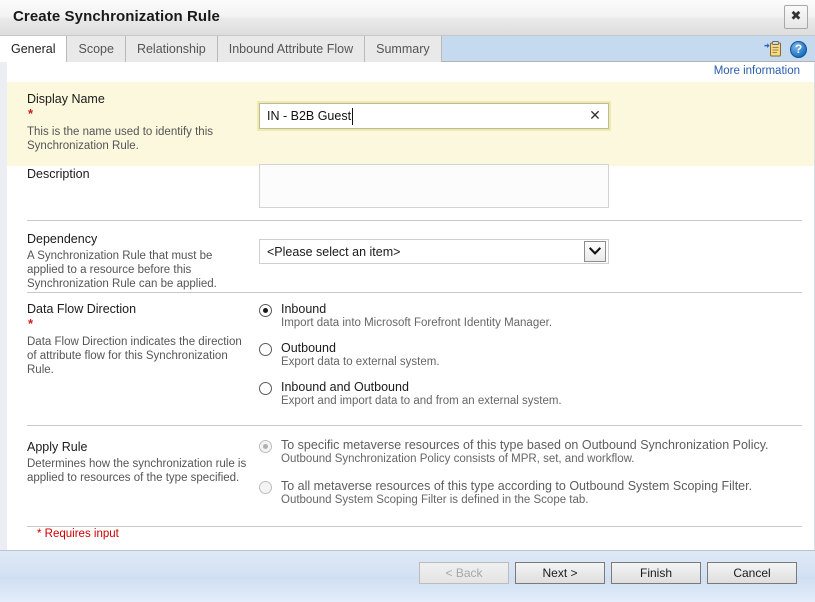 The image size is (815, 602). What do you see at coordinates (96, 49) in the screenshot?
I see `tab-scope: Scope` at bounding box center [96, 49].